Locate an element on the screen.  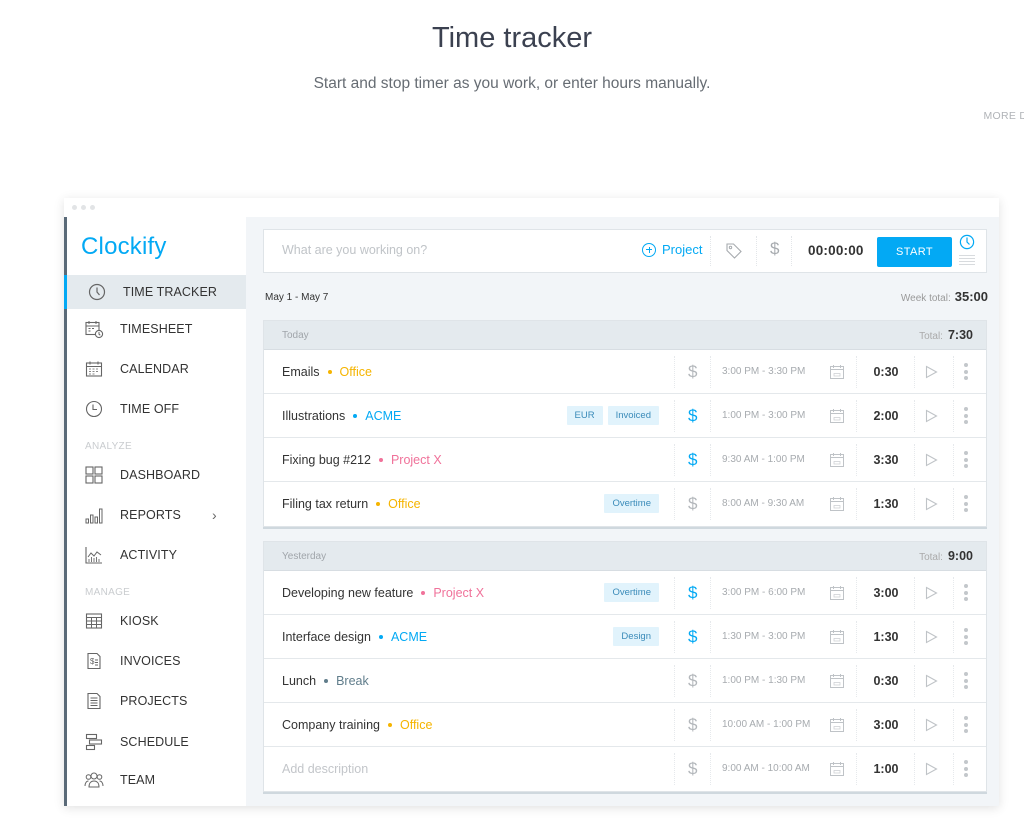
manual-mode-list-icon is located at coordinates (967, 261).